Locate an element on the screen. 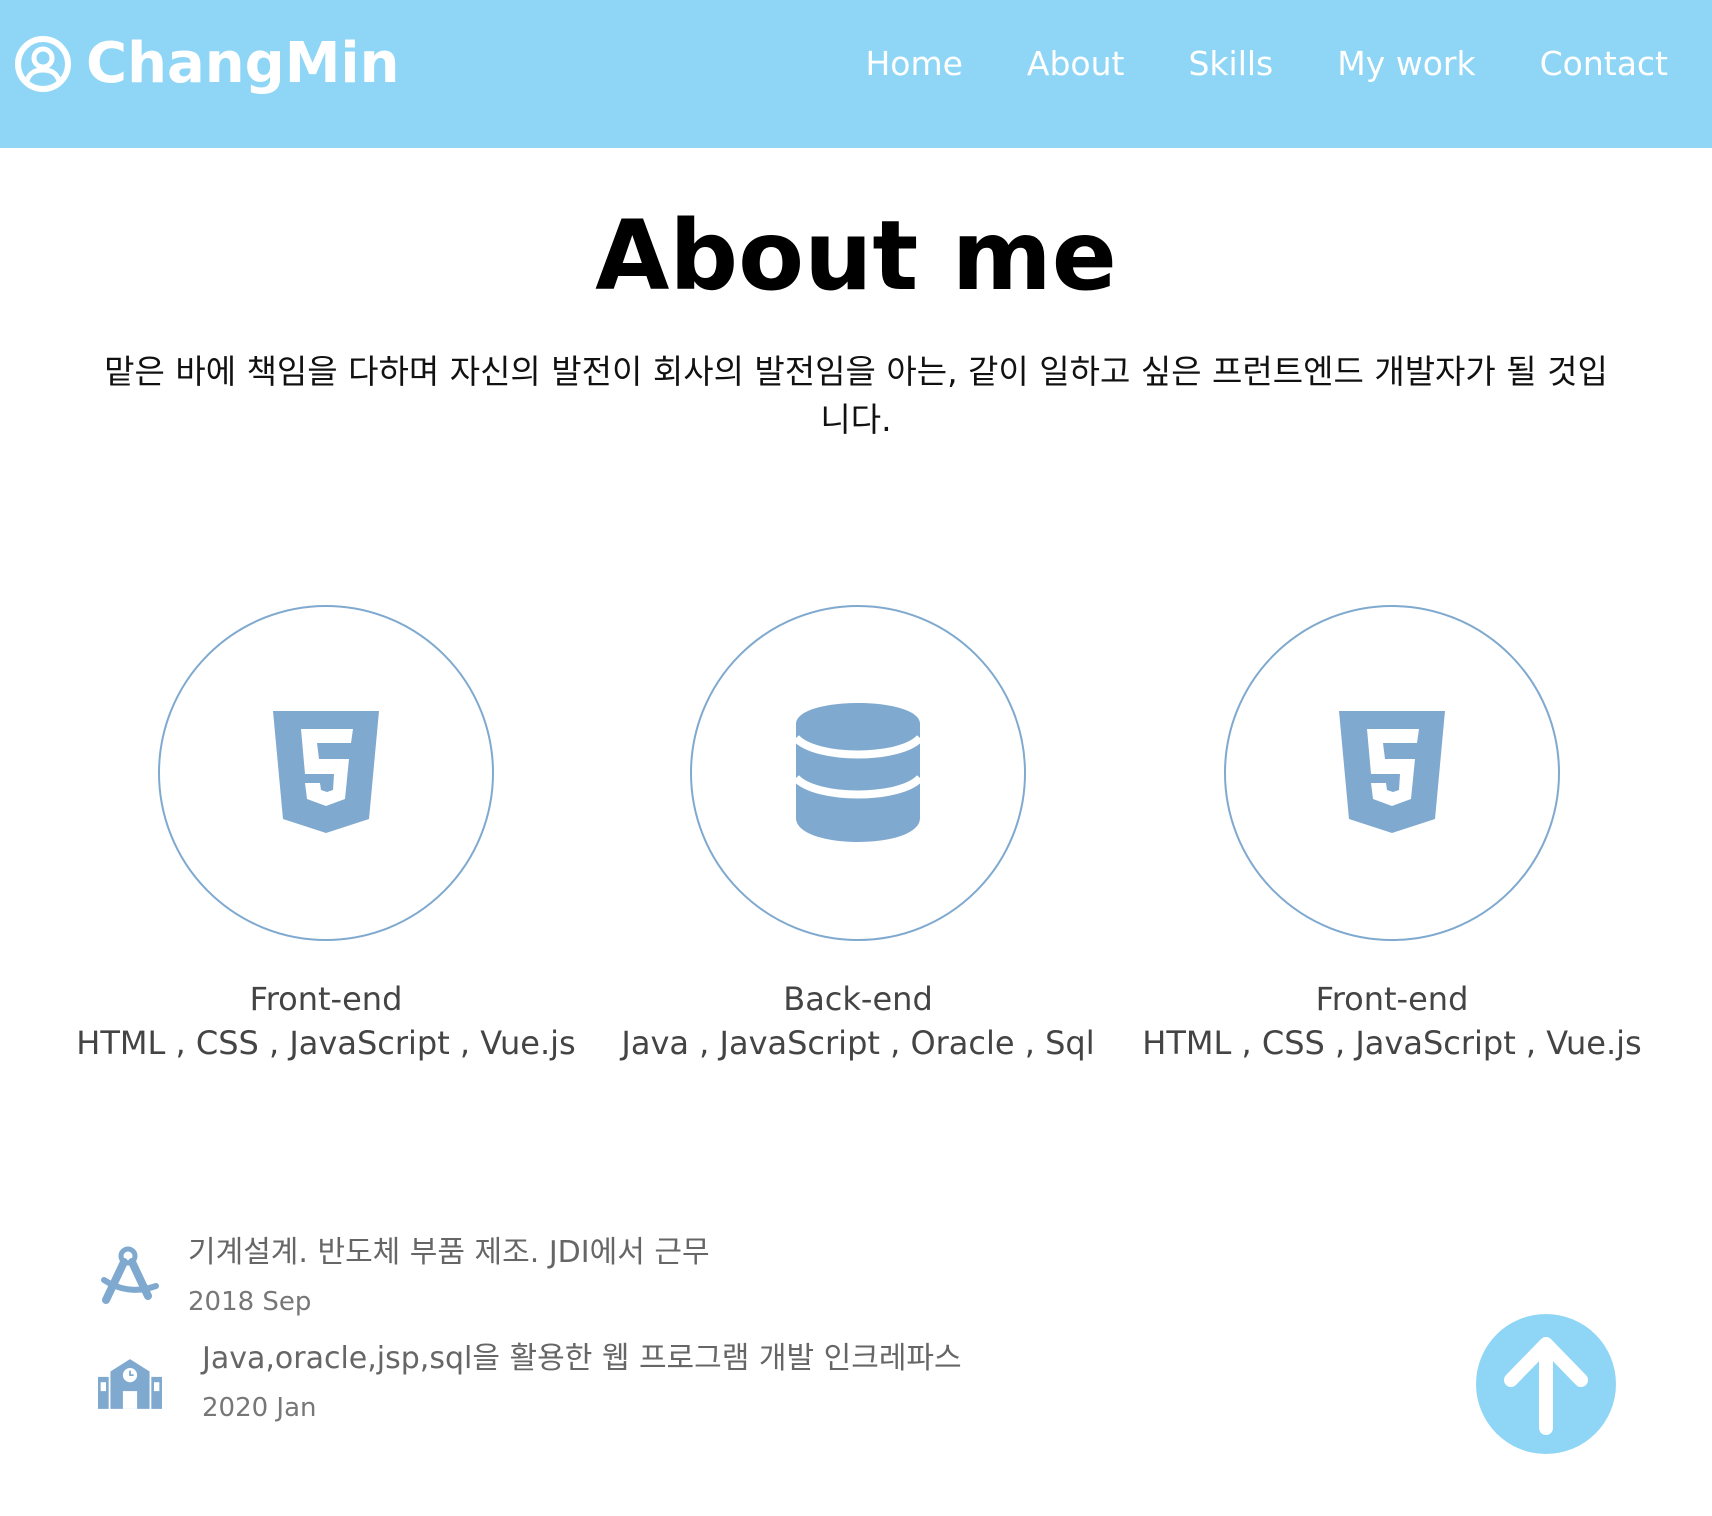  job-item: 기계설계. 반도체 부품 제조. JDI에서 근무 2018 Sep is located at coordinates (698, 1283).